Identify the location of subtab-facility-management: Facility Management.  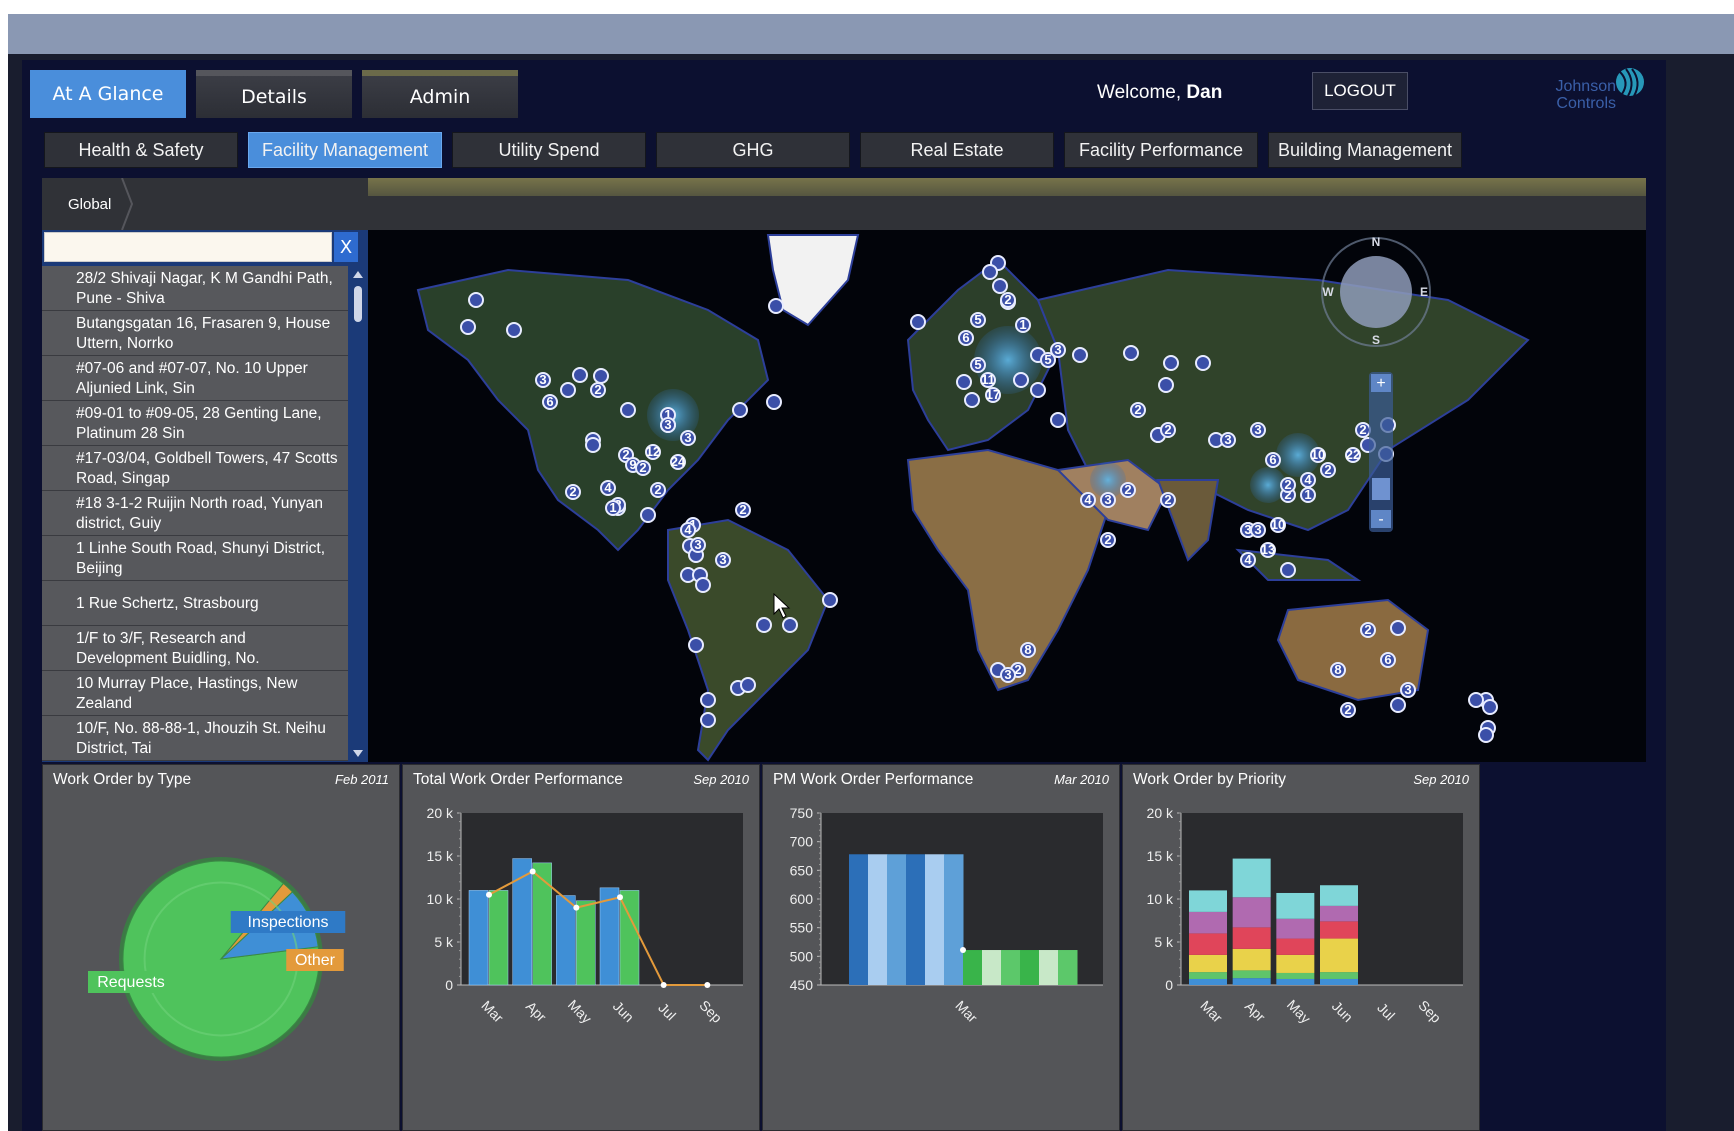
(345, 150).